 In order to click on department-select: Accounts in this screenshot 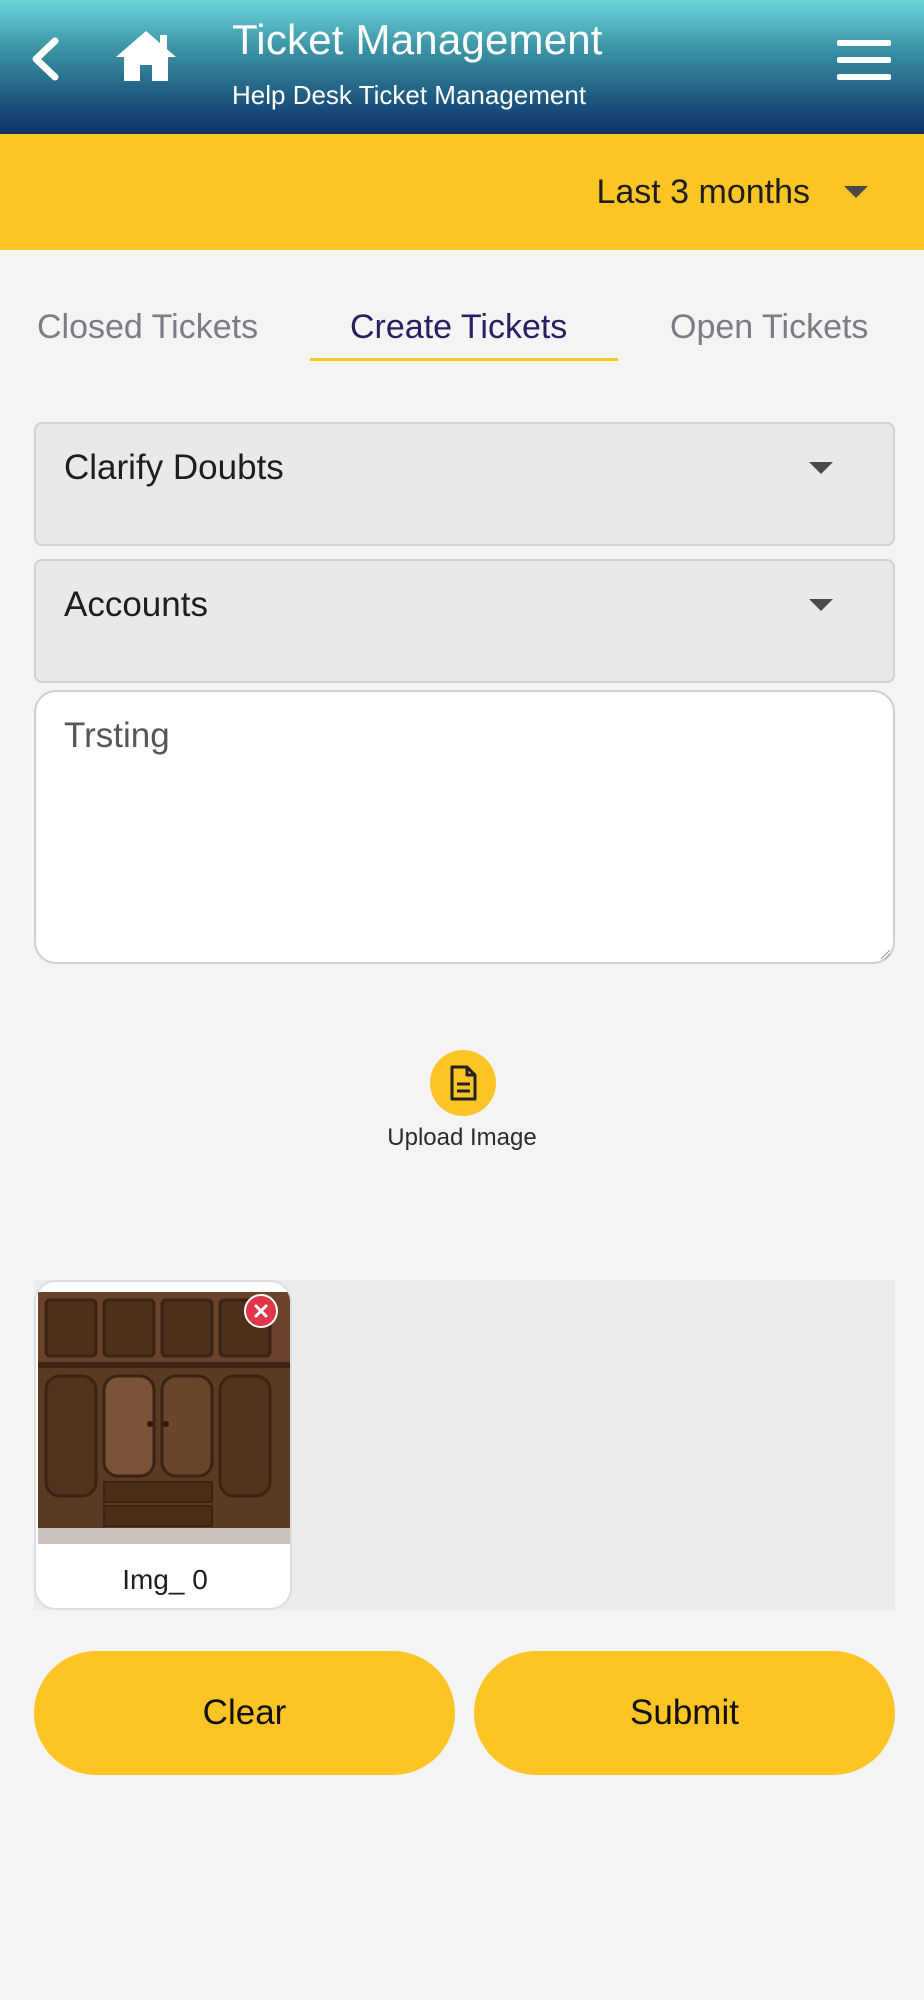, I will do `click(464, 621)`.